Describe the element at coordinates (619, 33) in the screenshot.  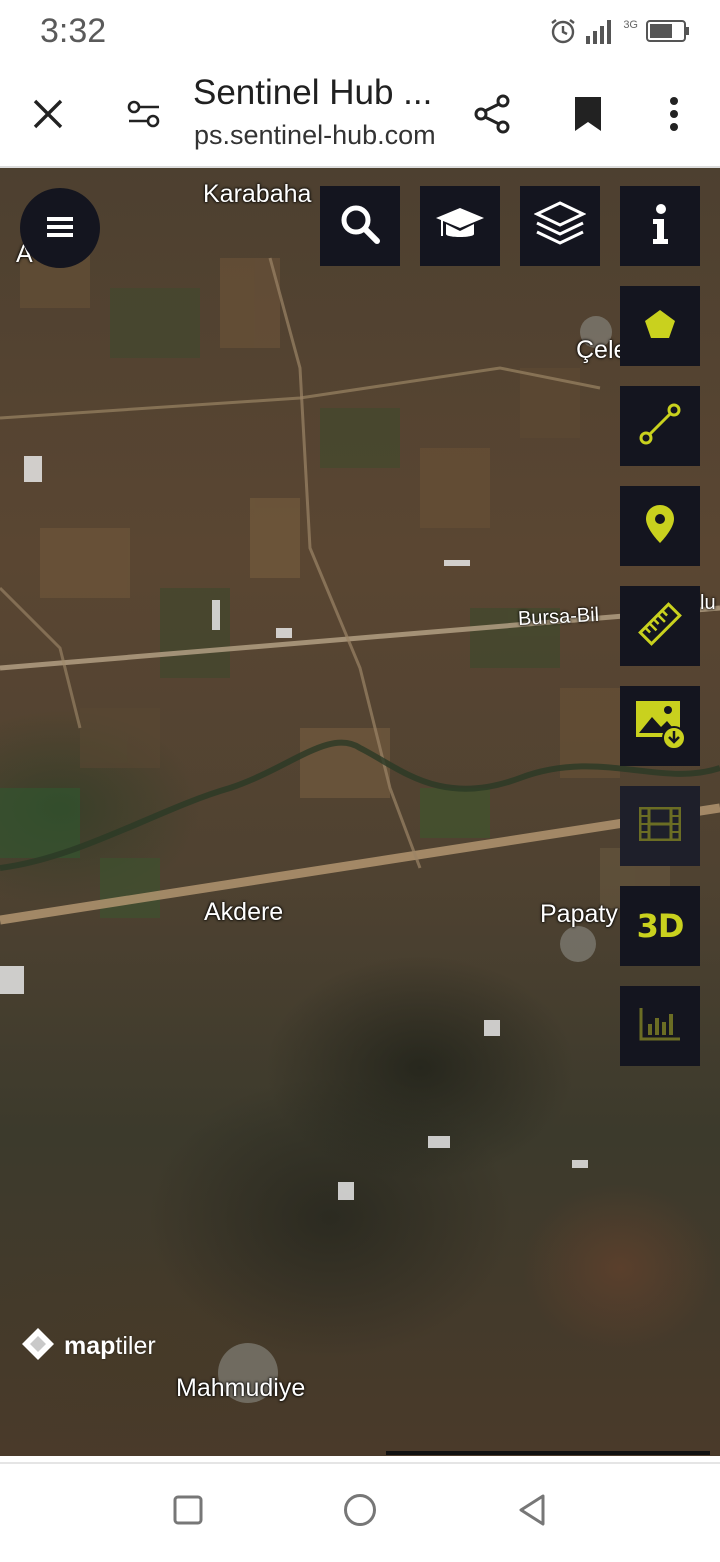
I see `status-icons: 3G` at that location.